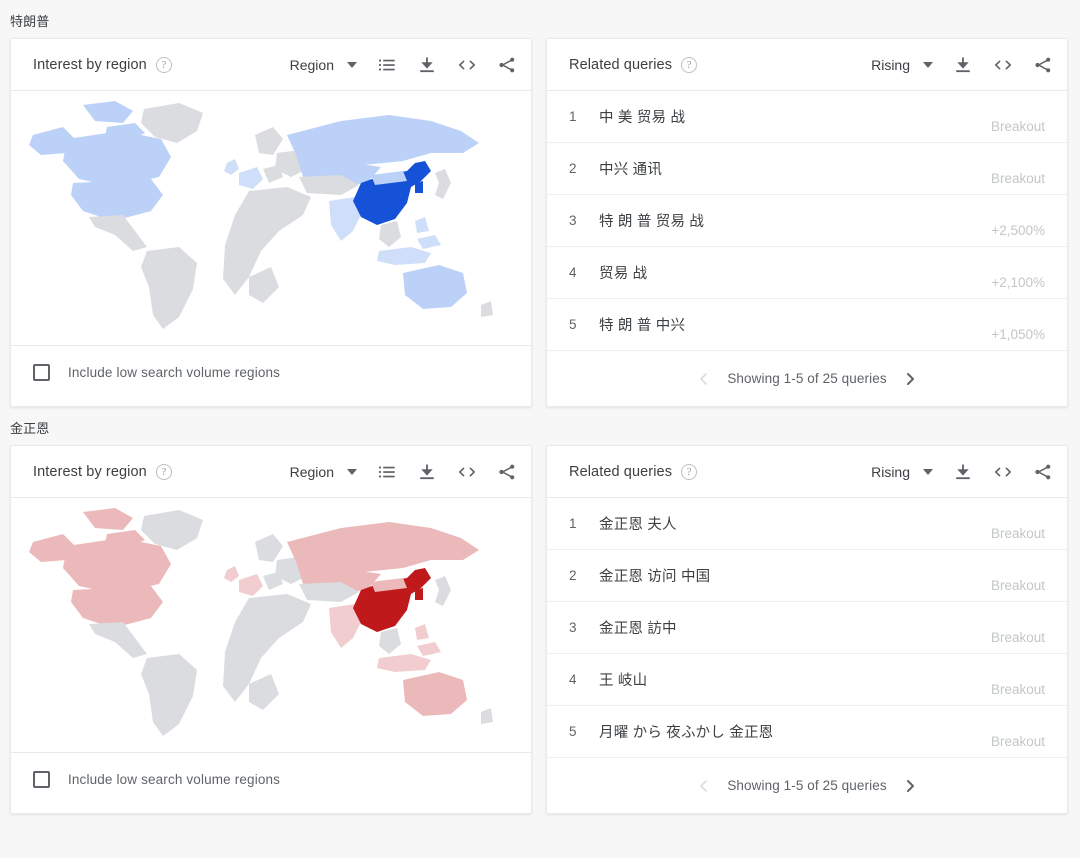 This screenshot has width=1080, height=858. I want to click on card-header: Related queries ? Rising, so click(807, 472).